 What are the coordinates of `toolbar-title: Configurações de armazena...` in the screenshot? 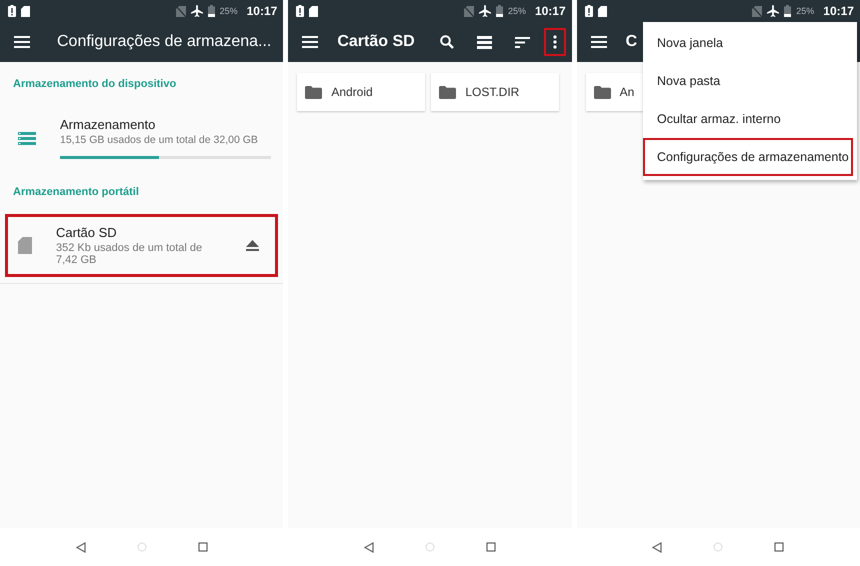 It's located at (164, 42).